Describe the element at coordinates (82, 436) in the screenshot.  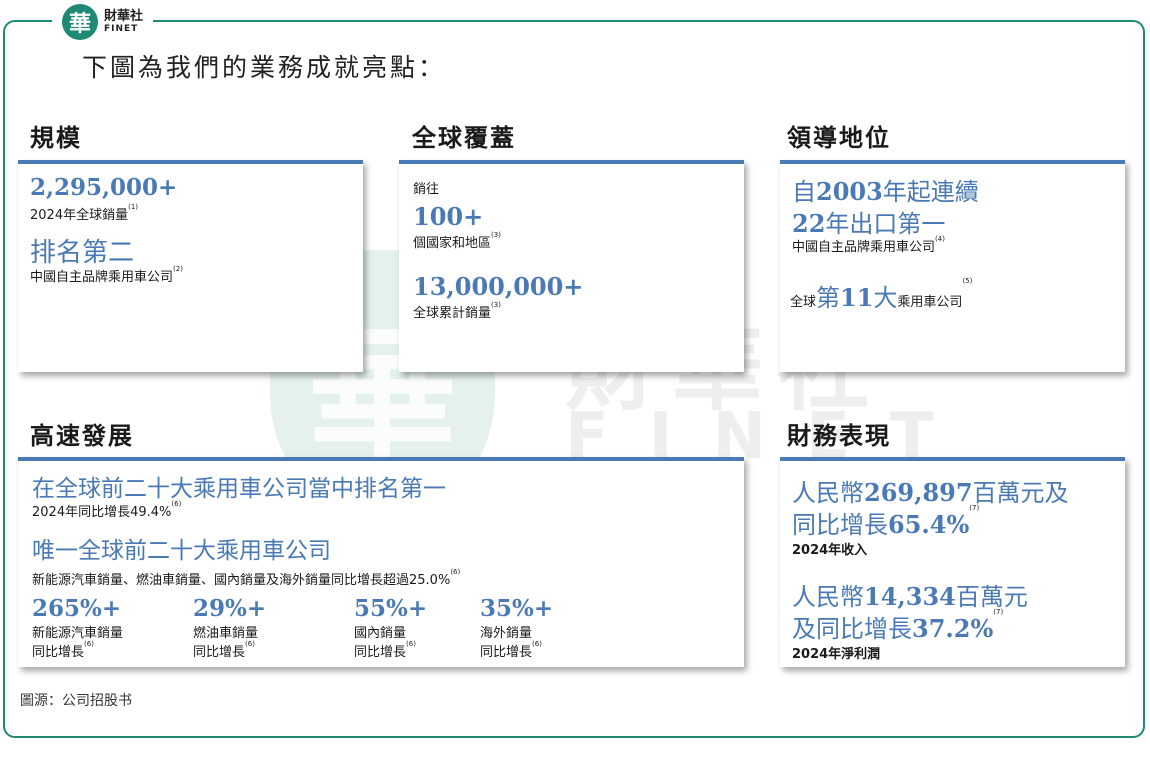
I see `section-title-growth: 高速發展` at that location.